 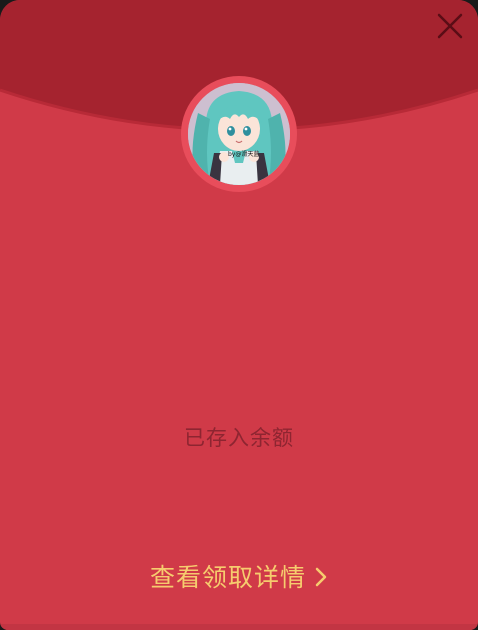 I want to click on chevron-right-icon, so click(x=321, y=579).